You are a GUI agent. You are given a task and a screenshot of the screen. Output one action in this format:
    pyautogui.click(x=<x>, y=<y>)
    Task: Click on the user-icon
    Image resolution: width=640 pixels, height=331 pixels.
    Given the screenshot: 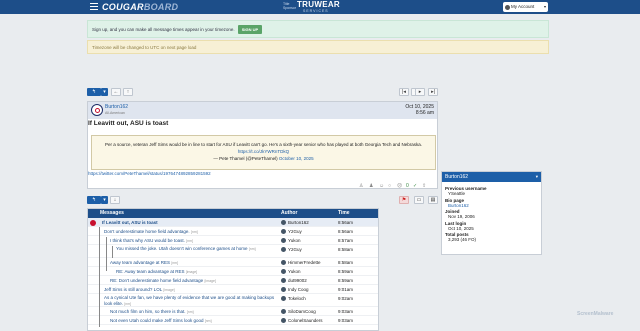 What is the action you would take?
    pyautogui.click(x=507, y=7)
    